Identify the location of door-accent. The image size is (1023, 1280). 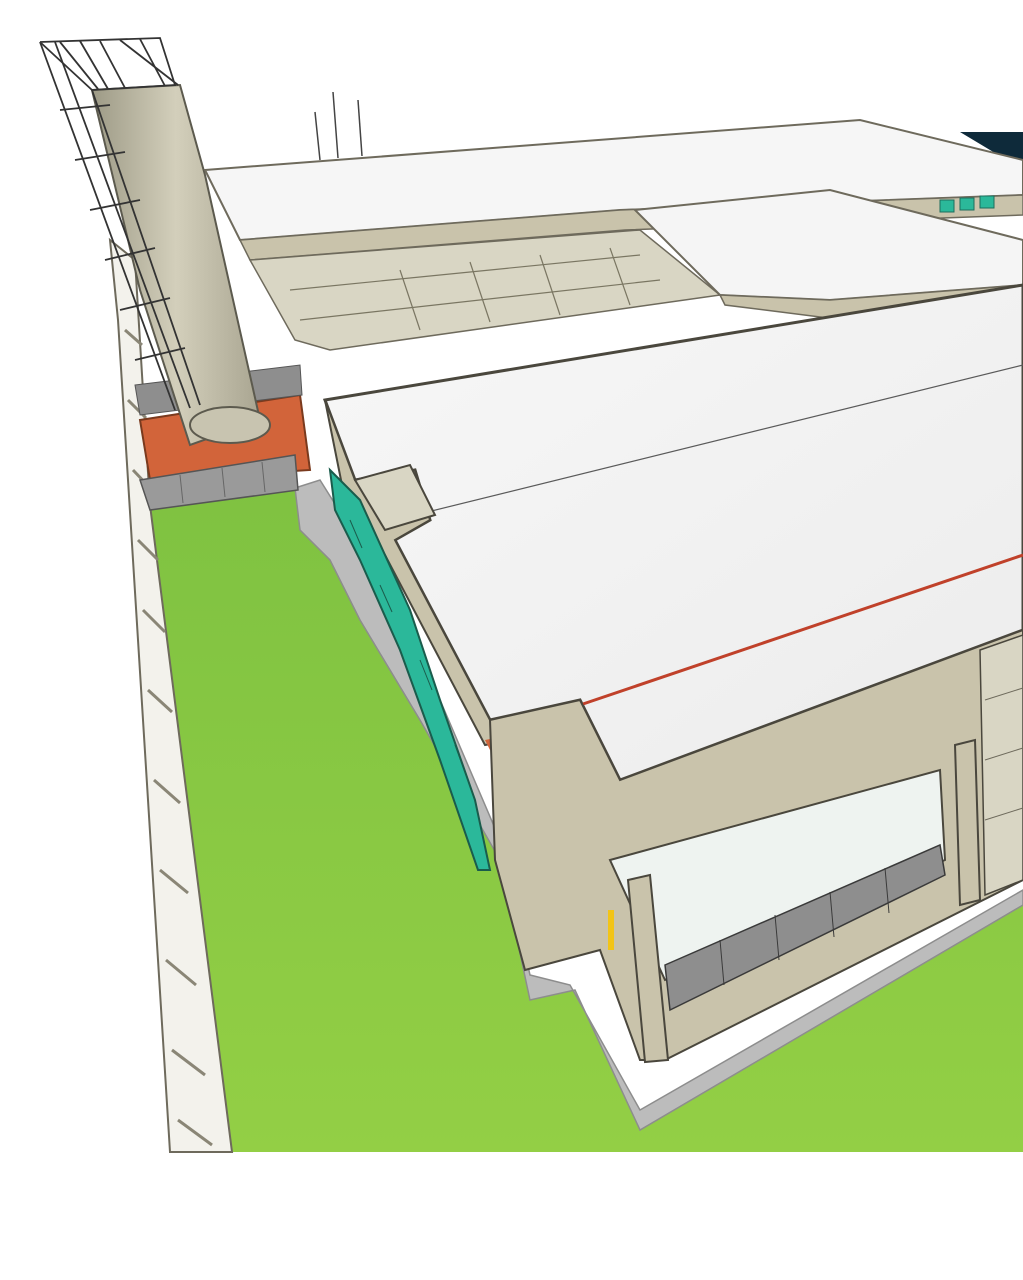
(611, 930).